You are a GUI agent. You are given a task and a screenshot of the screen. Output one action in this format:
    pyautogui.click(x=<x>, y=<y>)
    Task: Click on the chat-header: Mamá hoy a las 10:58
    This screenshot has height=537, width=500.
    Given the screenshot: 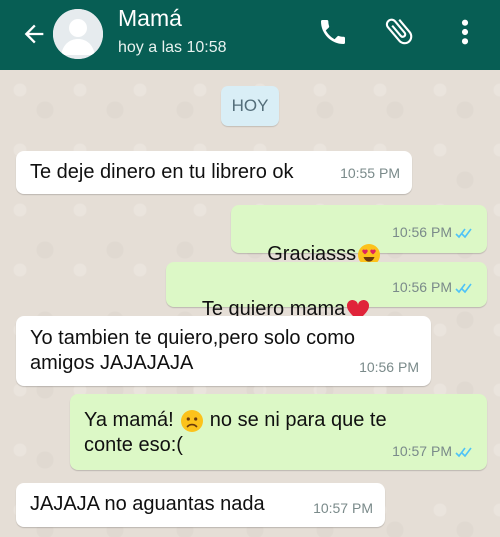 What is the action you would take?
    pyautogui.click(x=250, y=35)
    